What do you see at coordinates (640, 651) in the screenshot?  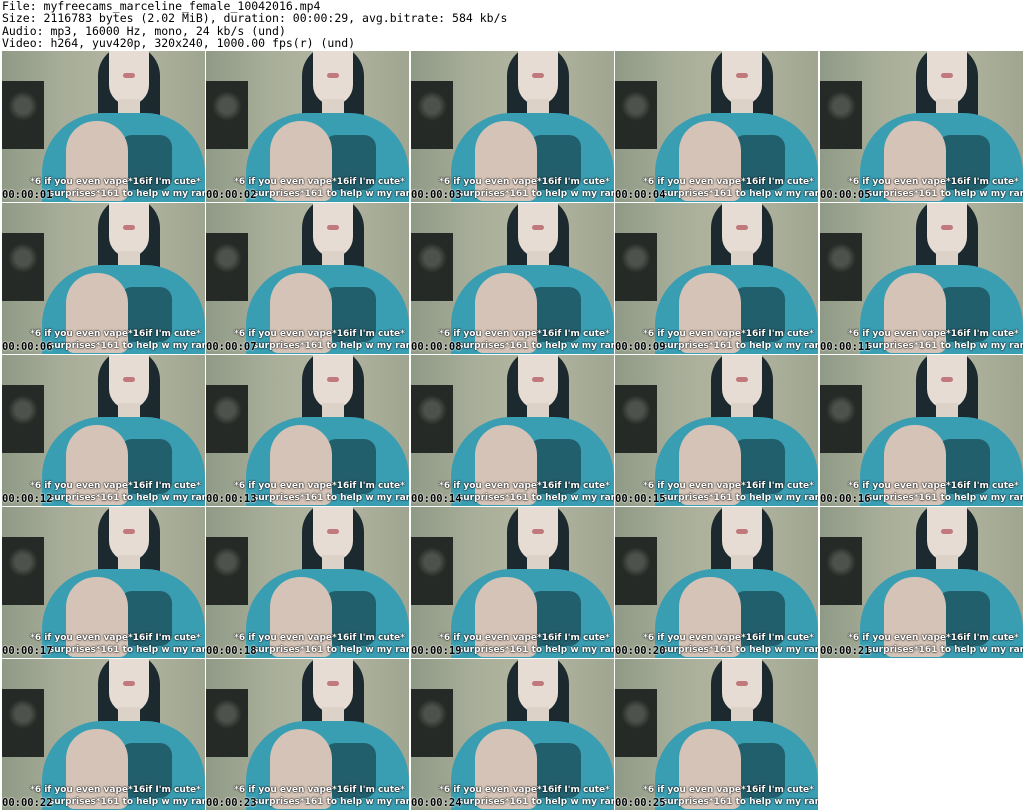 I see `frame-timestamp: 00:00:20` at bounding box center [640, 651].